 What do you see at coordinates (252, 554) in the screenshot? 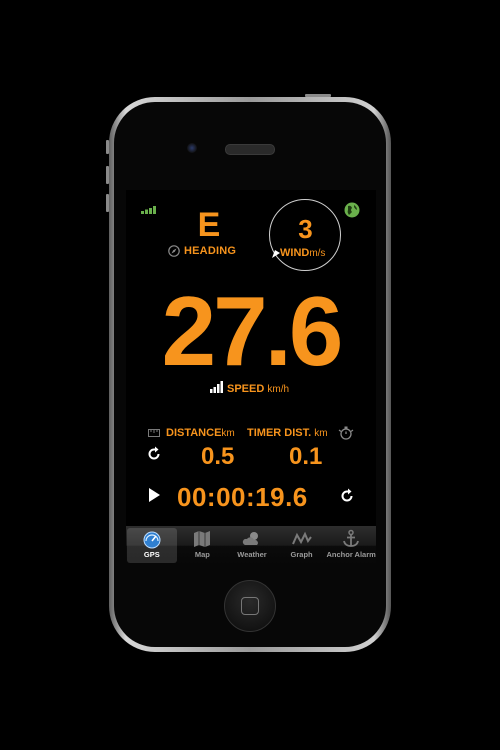
I see `tab-label: Weather` at bounding box center [252, 554].